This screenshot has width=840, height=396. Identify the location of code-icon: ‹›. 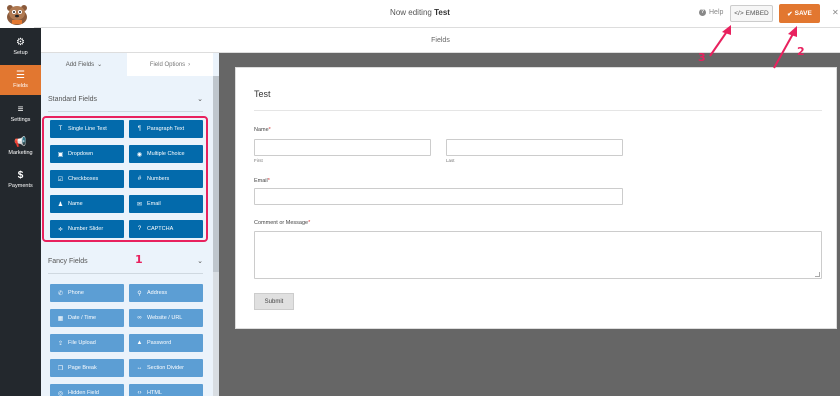
(139, 393).